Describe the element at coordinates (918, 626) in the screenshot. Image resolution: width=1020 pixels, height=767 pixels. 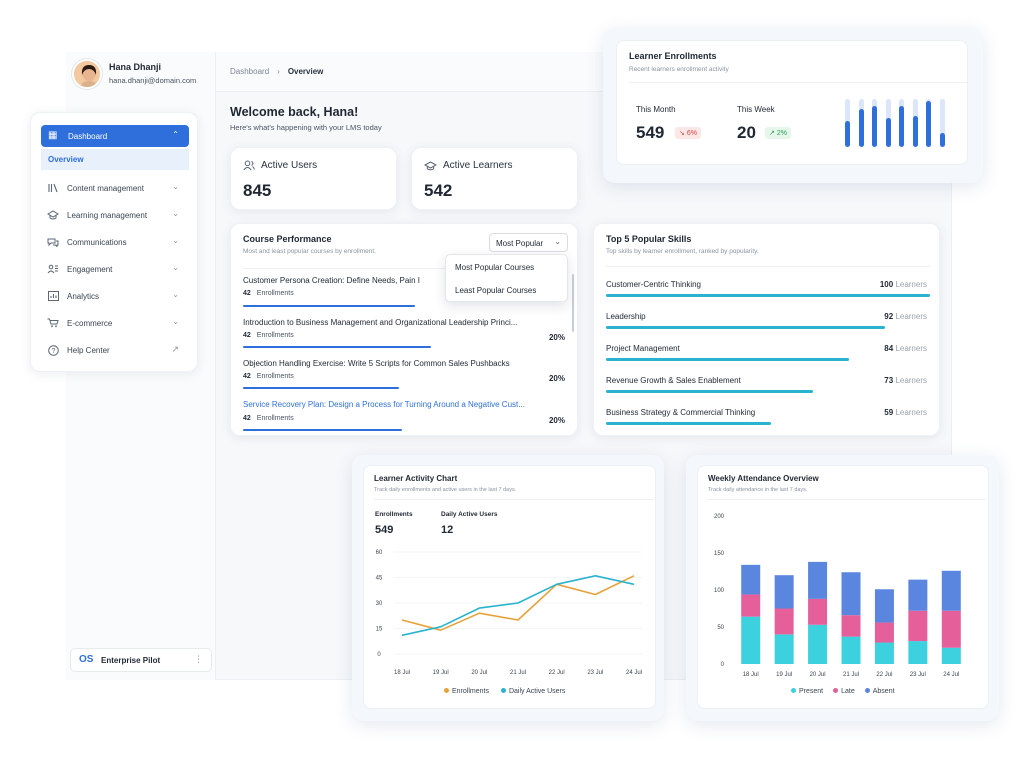
I see `bar-segment-late` at that location.